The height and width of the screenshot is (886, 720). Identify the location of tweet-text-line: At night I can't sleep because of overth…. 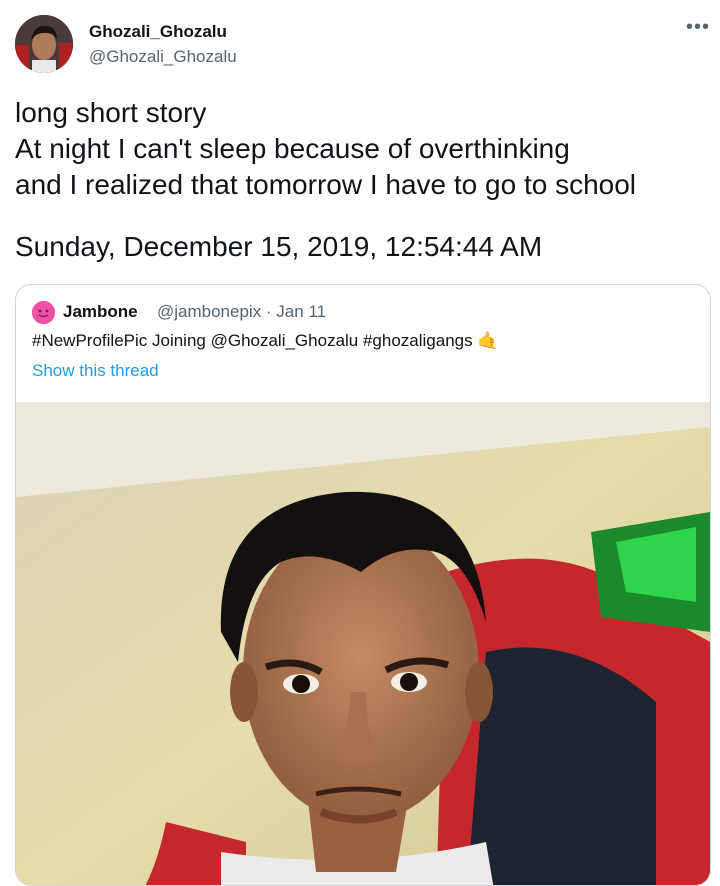
(292, 148).